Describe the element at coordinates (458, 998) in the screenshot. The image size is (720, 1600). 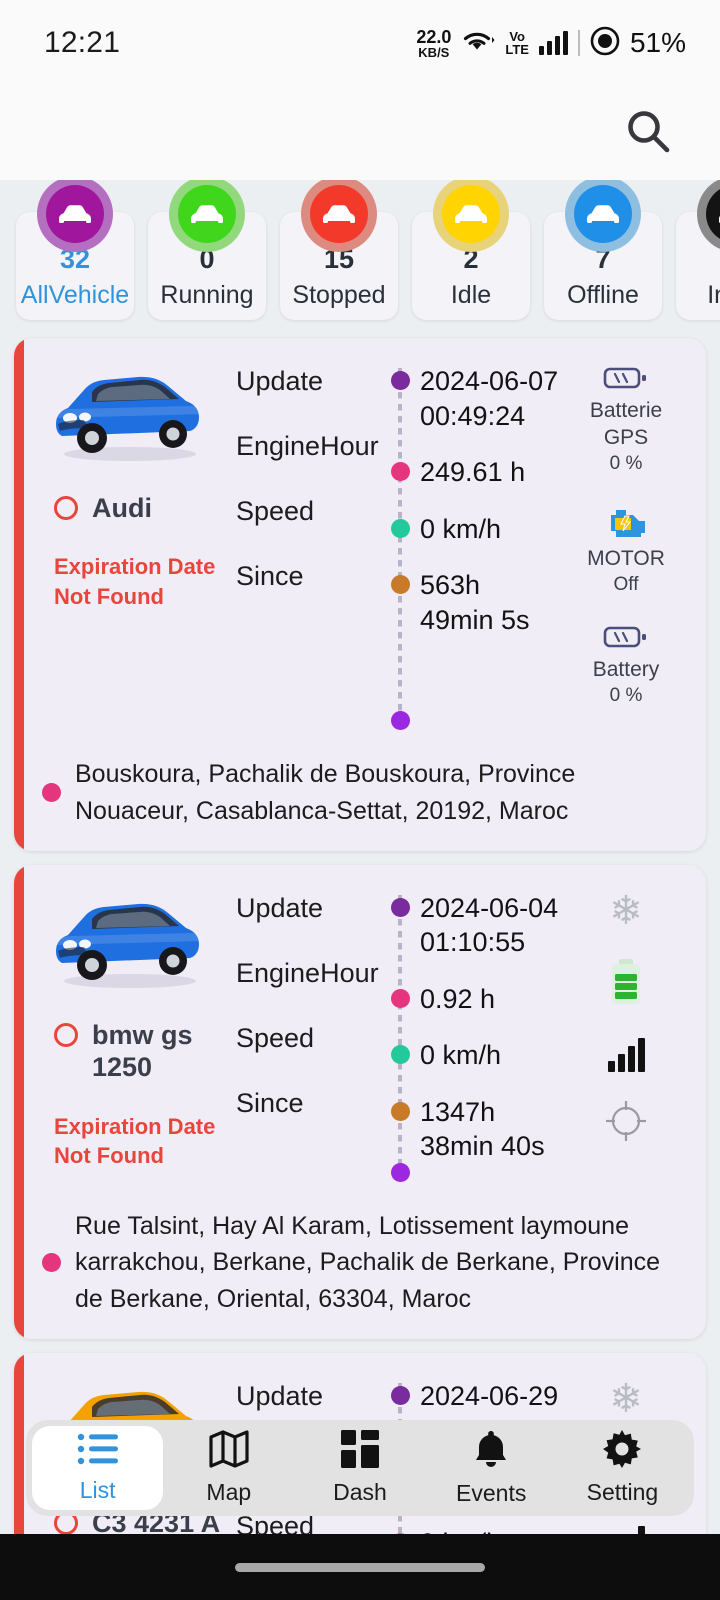
I see `engine-hour-value: 0.92 h` at that location.